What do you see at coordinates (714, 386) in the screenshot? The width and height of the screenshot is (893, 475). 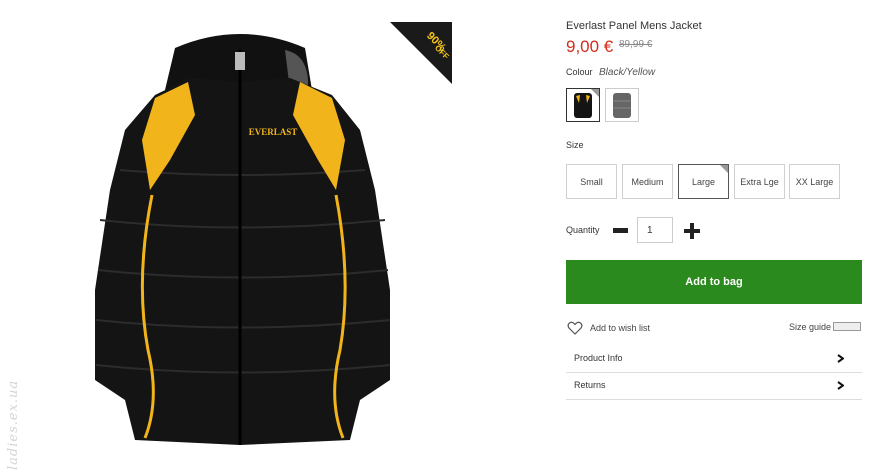 I see `accordion-returns: Returns` at bounding box center [714, 386].